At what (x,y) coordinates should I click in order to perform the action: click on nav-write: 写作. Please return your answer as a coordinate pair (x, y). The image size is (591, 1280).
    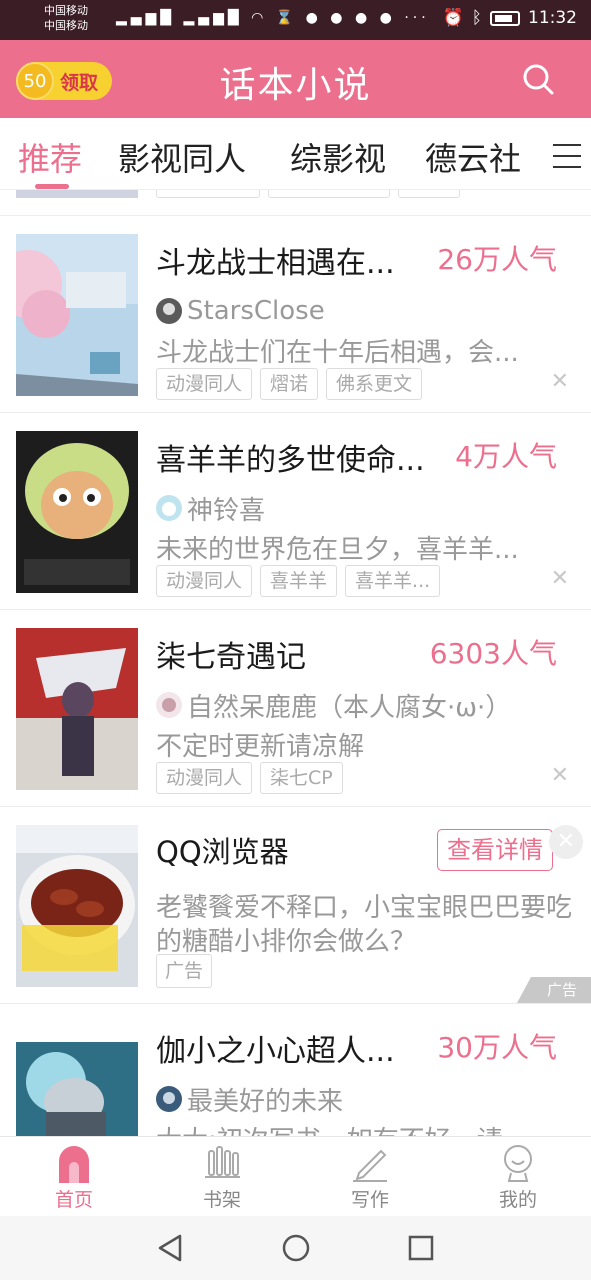
    Looking at the image, I should click on (370, 1177).